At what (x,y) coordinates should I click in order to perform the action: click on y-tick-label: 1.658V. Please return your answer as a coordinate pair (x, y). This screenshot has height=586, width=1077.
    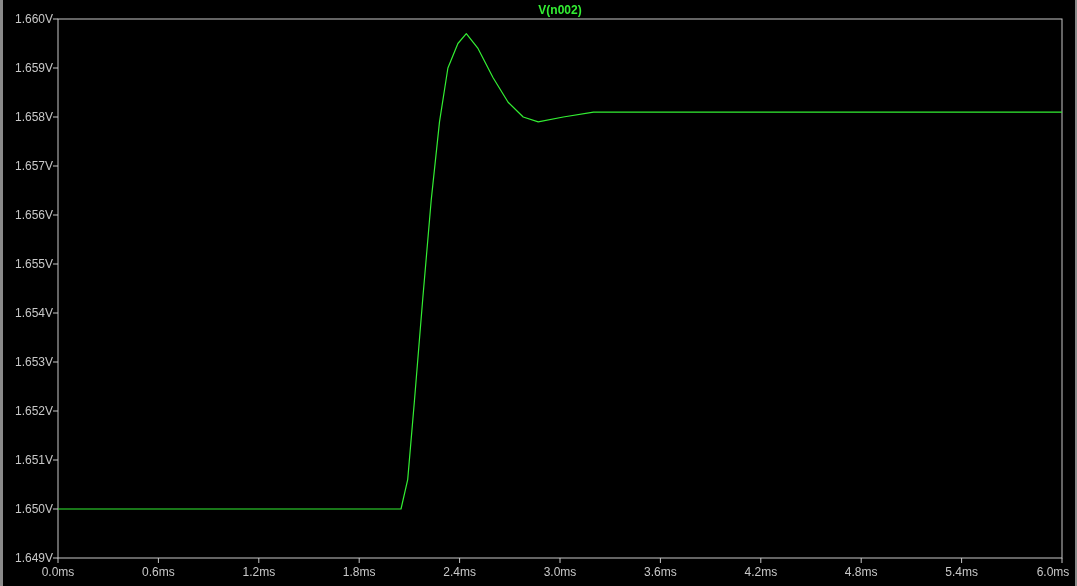
    Looking at the image, I should click on (33, 117).